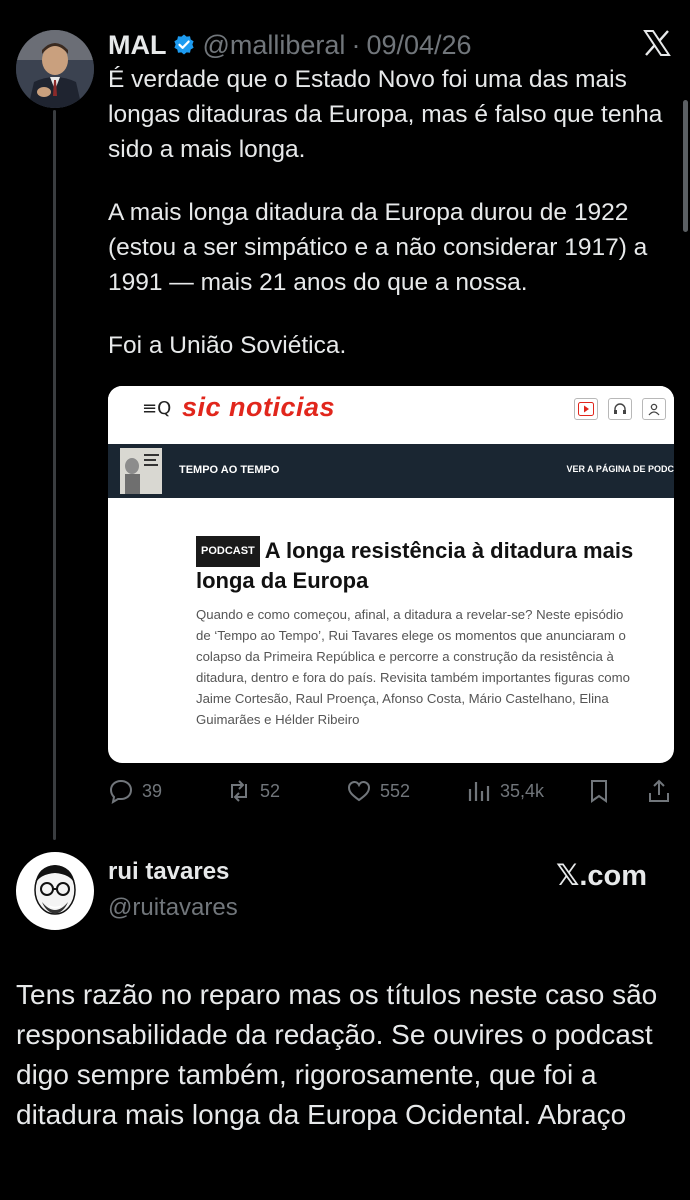  Describe the element at coordinates (168, 872) in the screenshot. I see `display-name: rui tavares` at that location.